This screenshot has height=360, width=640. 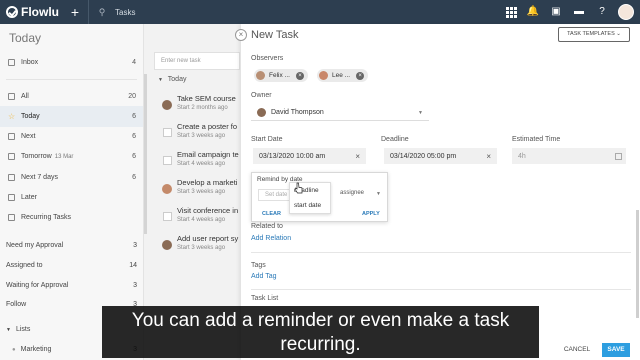 I want to click on task-list-label: Task List, so click(x=265, y=298).